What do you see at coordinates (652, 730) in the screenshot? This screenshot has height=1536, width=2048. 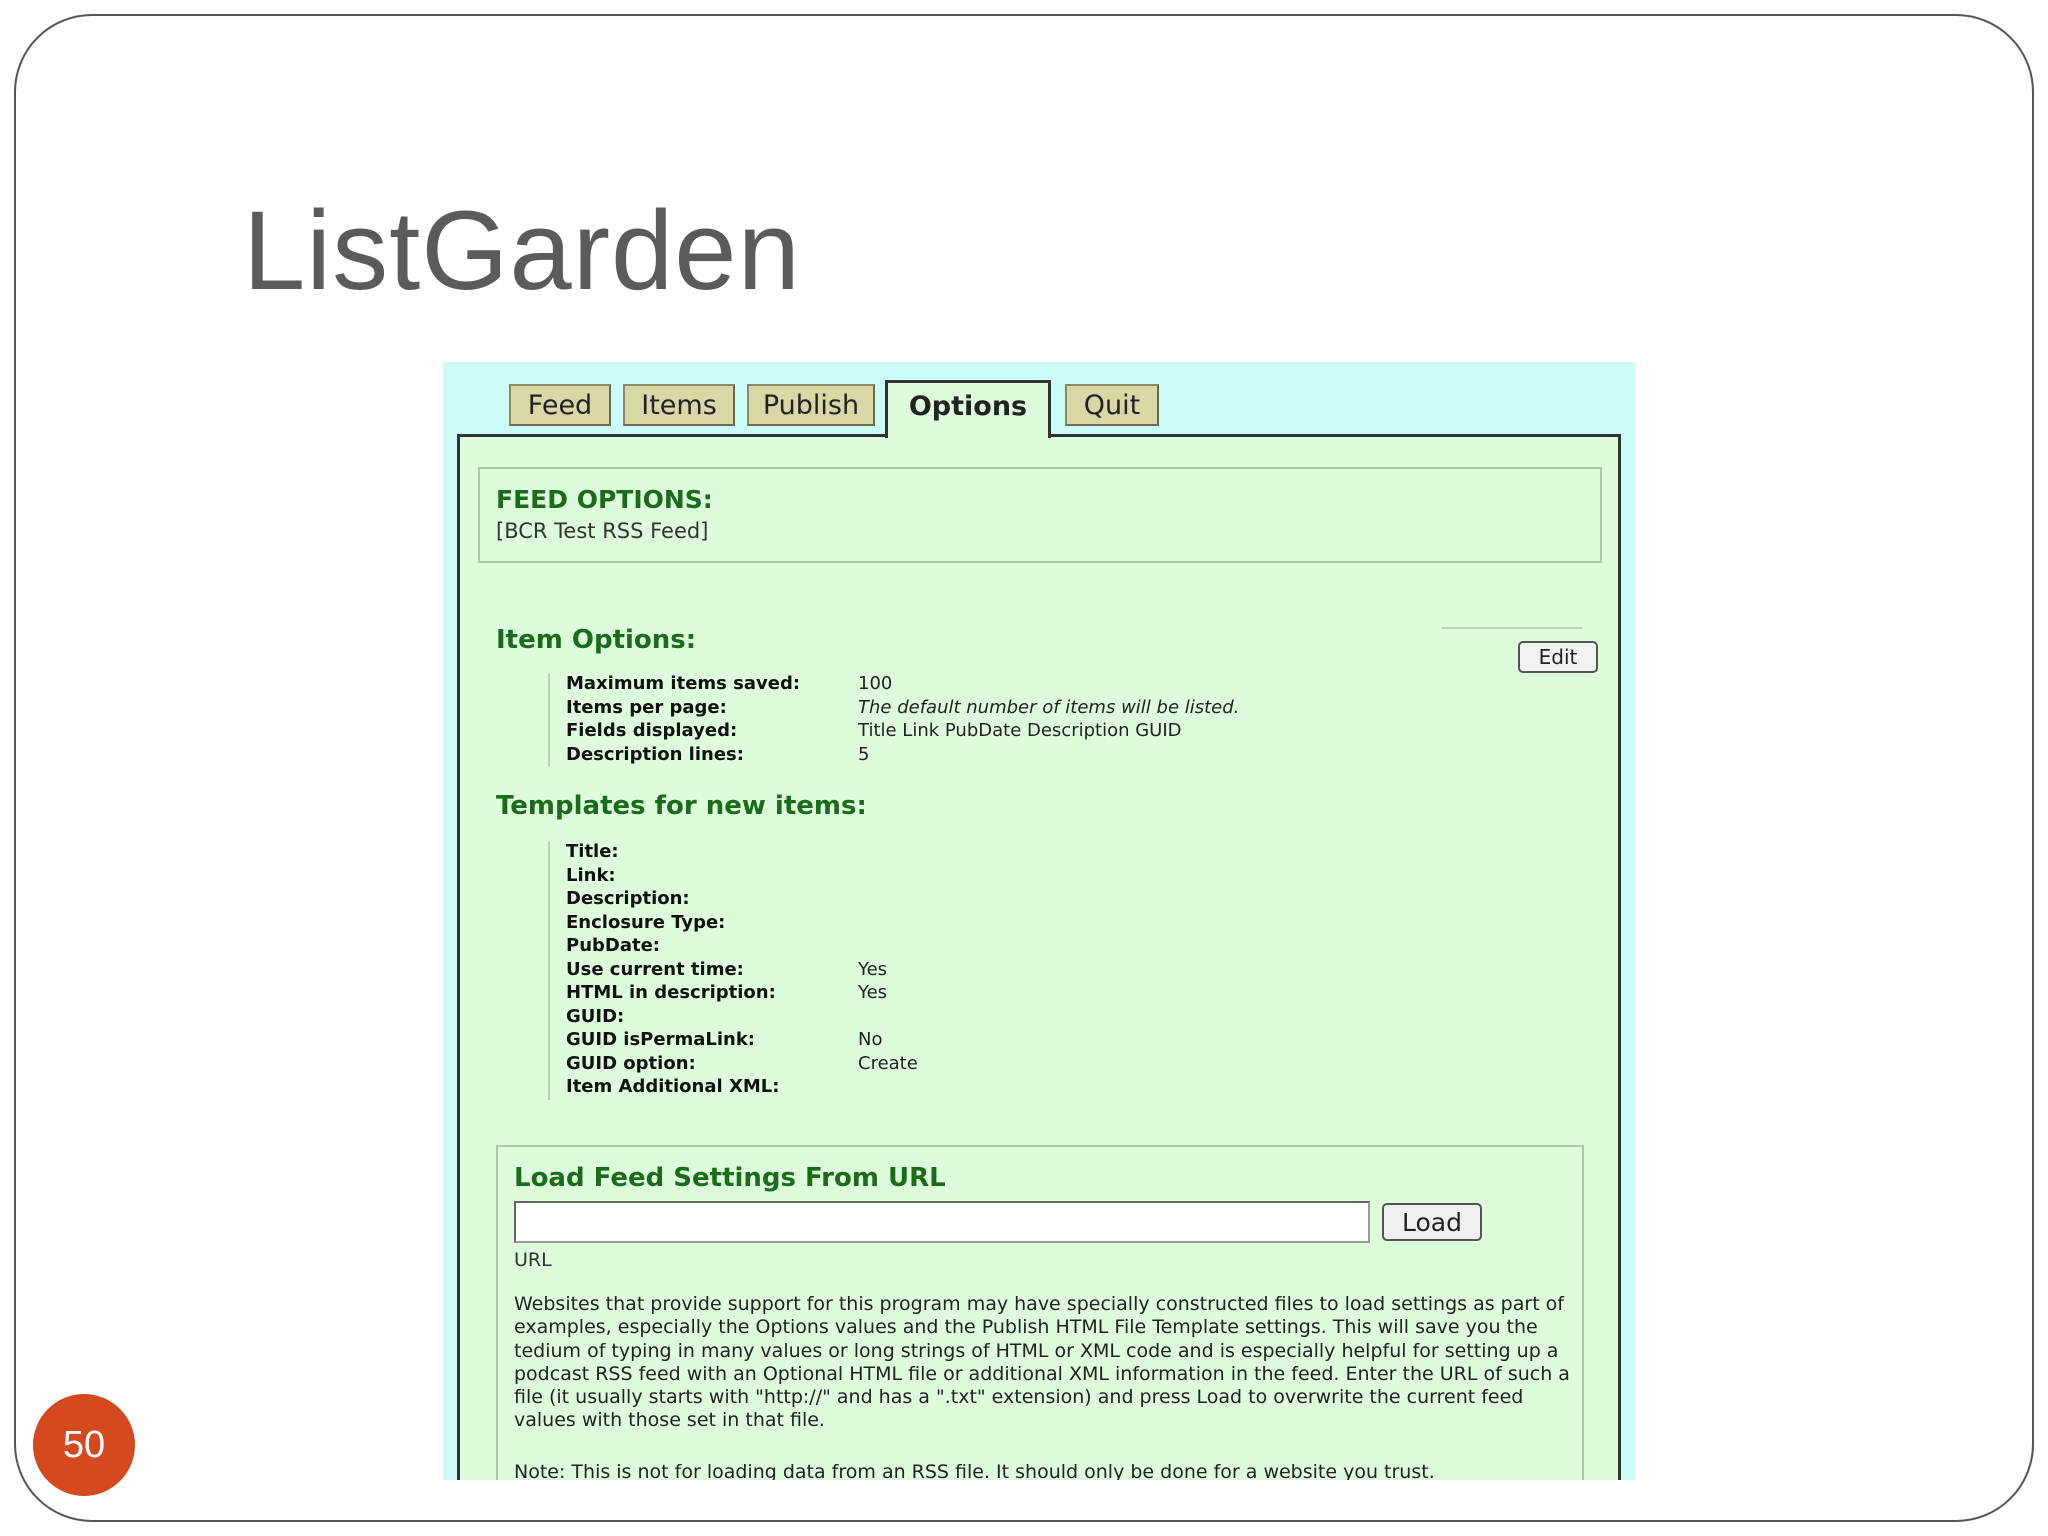 I see `option-label: Fields displayed:` at bounding box center [652, 730].